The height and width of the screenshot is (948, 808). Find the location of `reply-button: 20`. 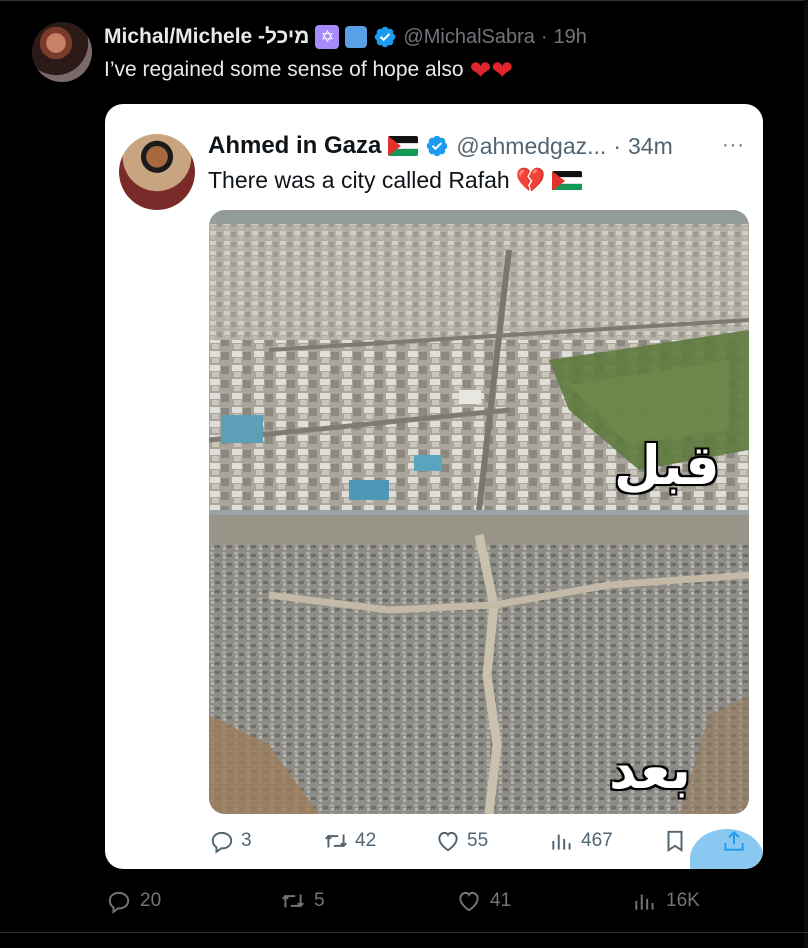

reply-button: 20 is located at coordinates (133, 901).